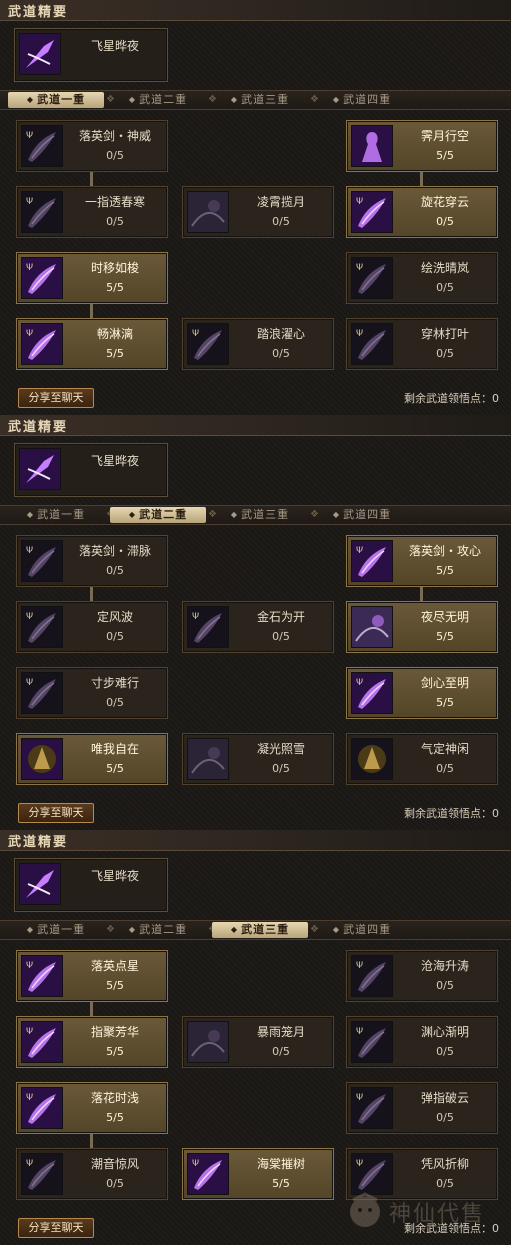  Describe the element at coordinates (422, 212) in the screenshot. I see `skill-node: Ψ 旋花穿云 0/5` at that location.